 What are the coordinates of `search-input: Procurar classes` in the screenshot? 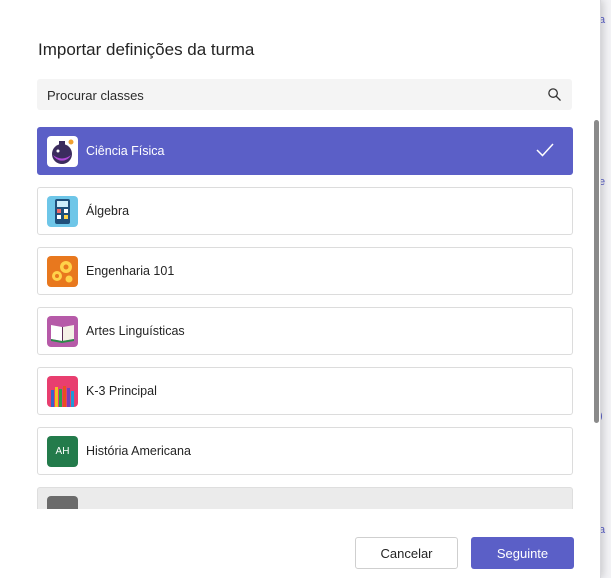 It's located at (95, 95).